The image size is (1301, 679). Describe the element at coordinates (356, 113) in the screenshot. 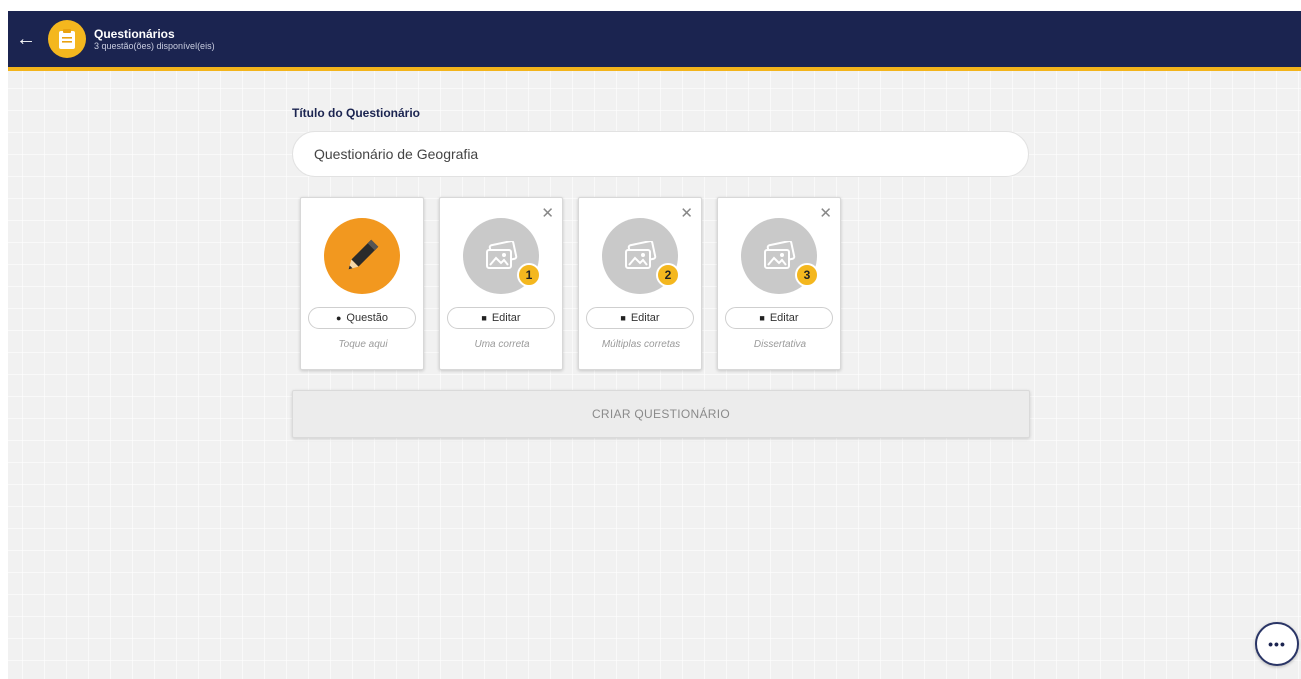

I see `title-field-label: Título do Questionário` at that location.